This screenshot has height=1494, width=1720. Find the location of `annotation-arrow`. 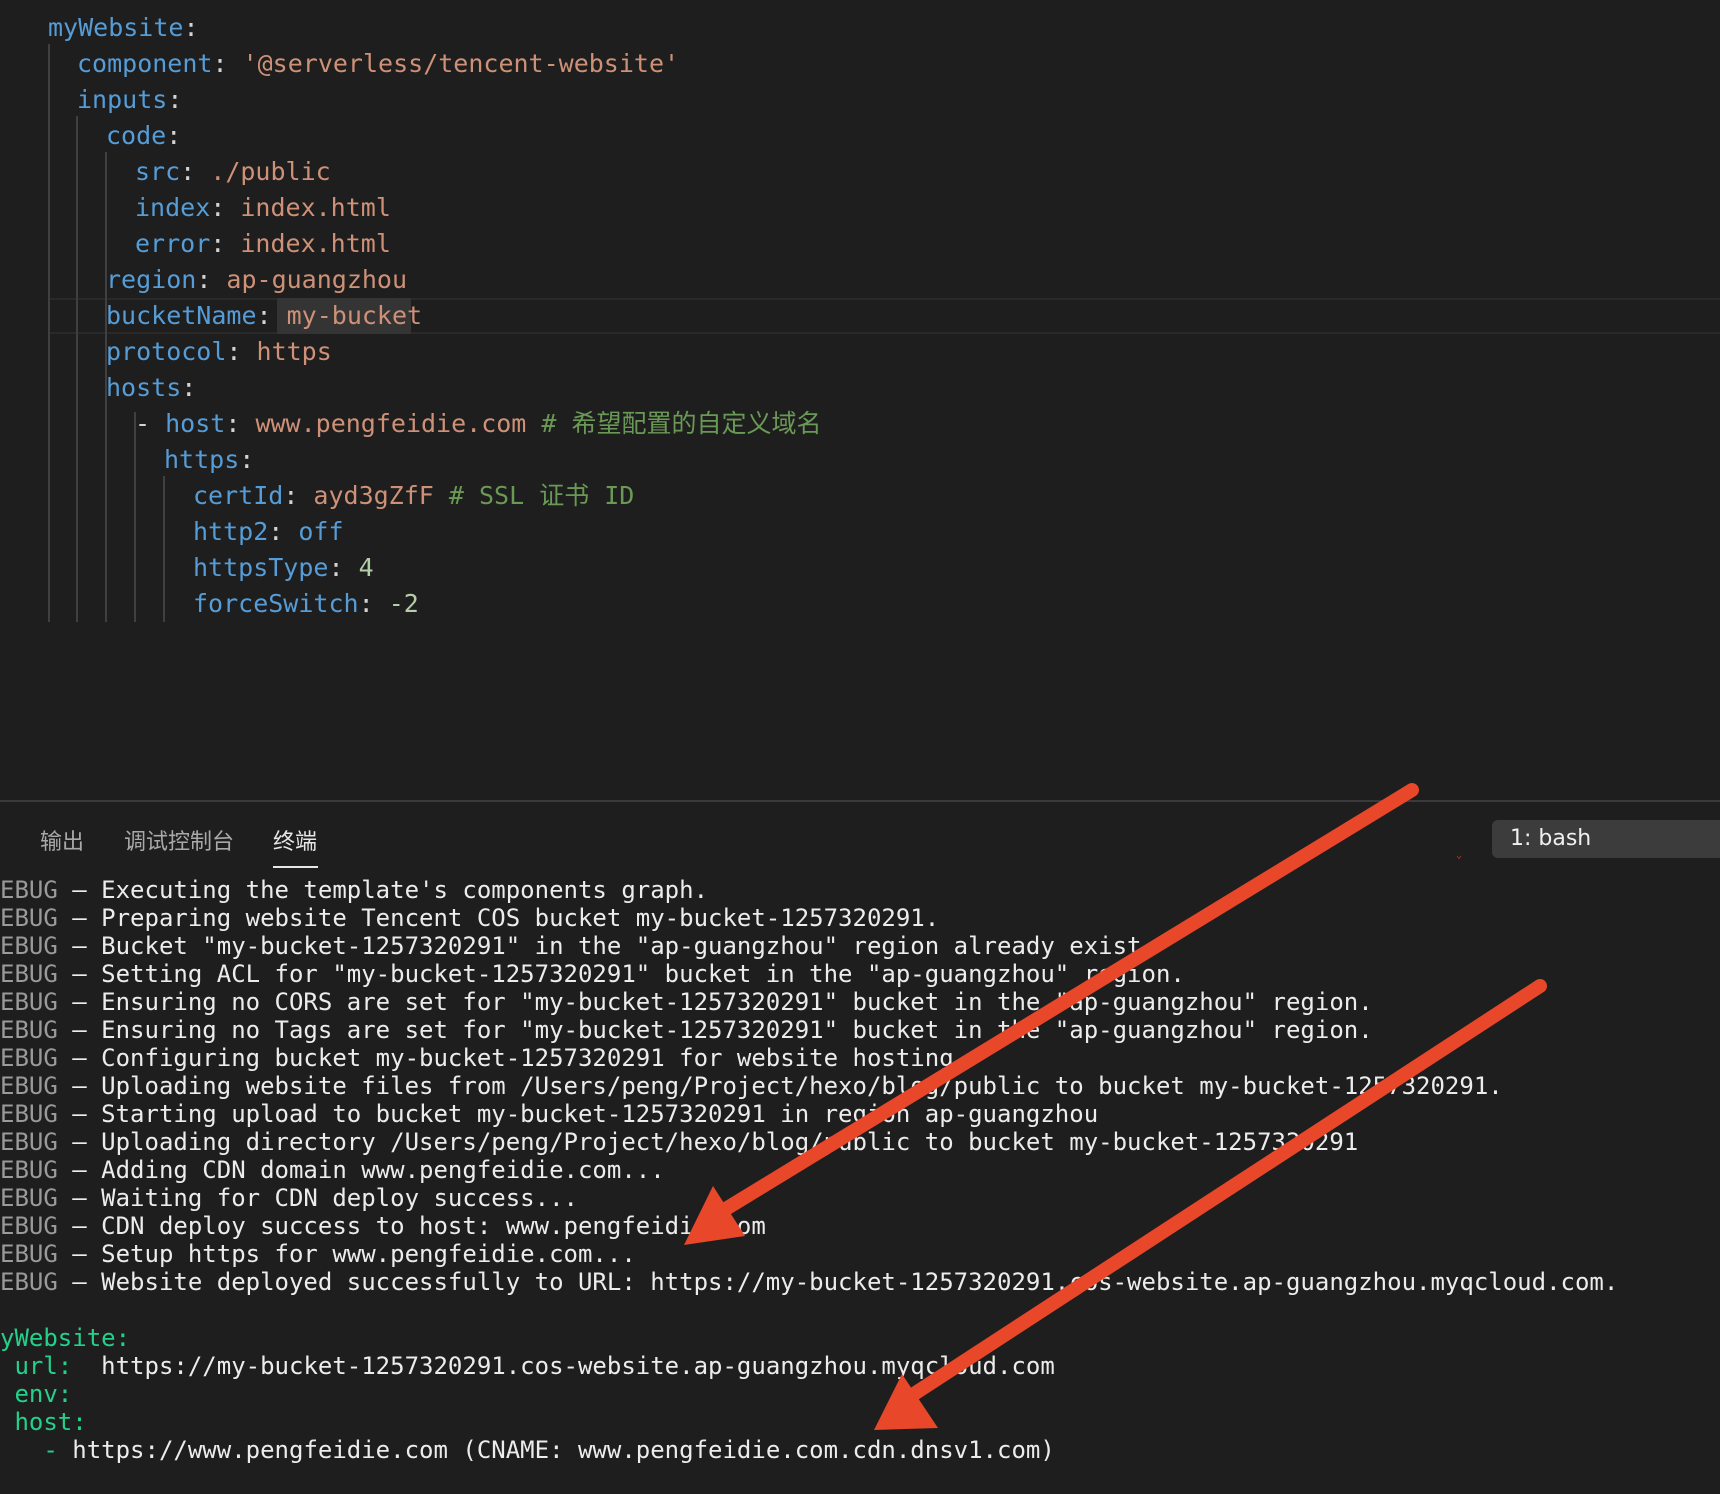

annotation-arrow is located at coordinates (1051, 1014).